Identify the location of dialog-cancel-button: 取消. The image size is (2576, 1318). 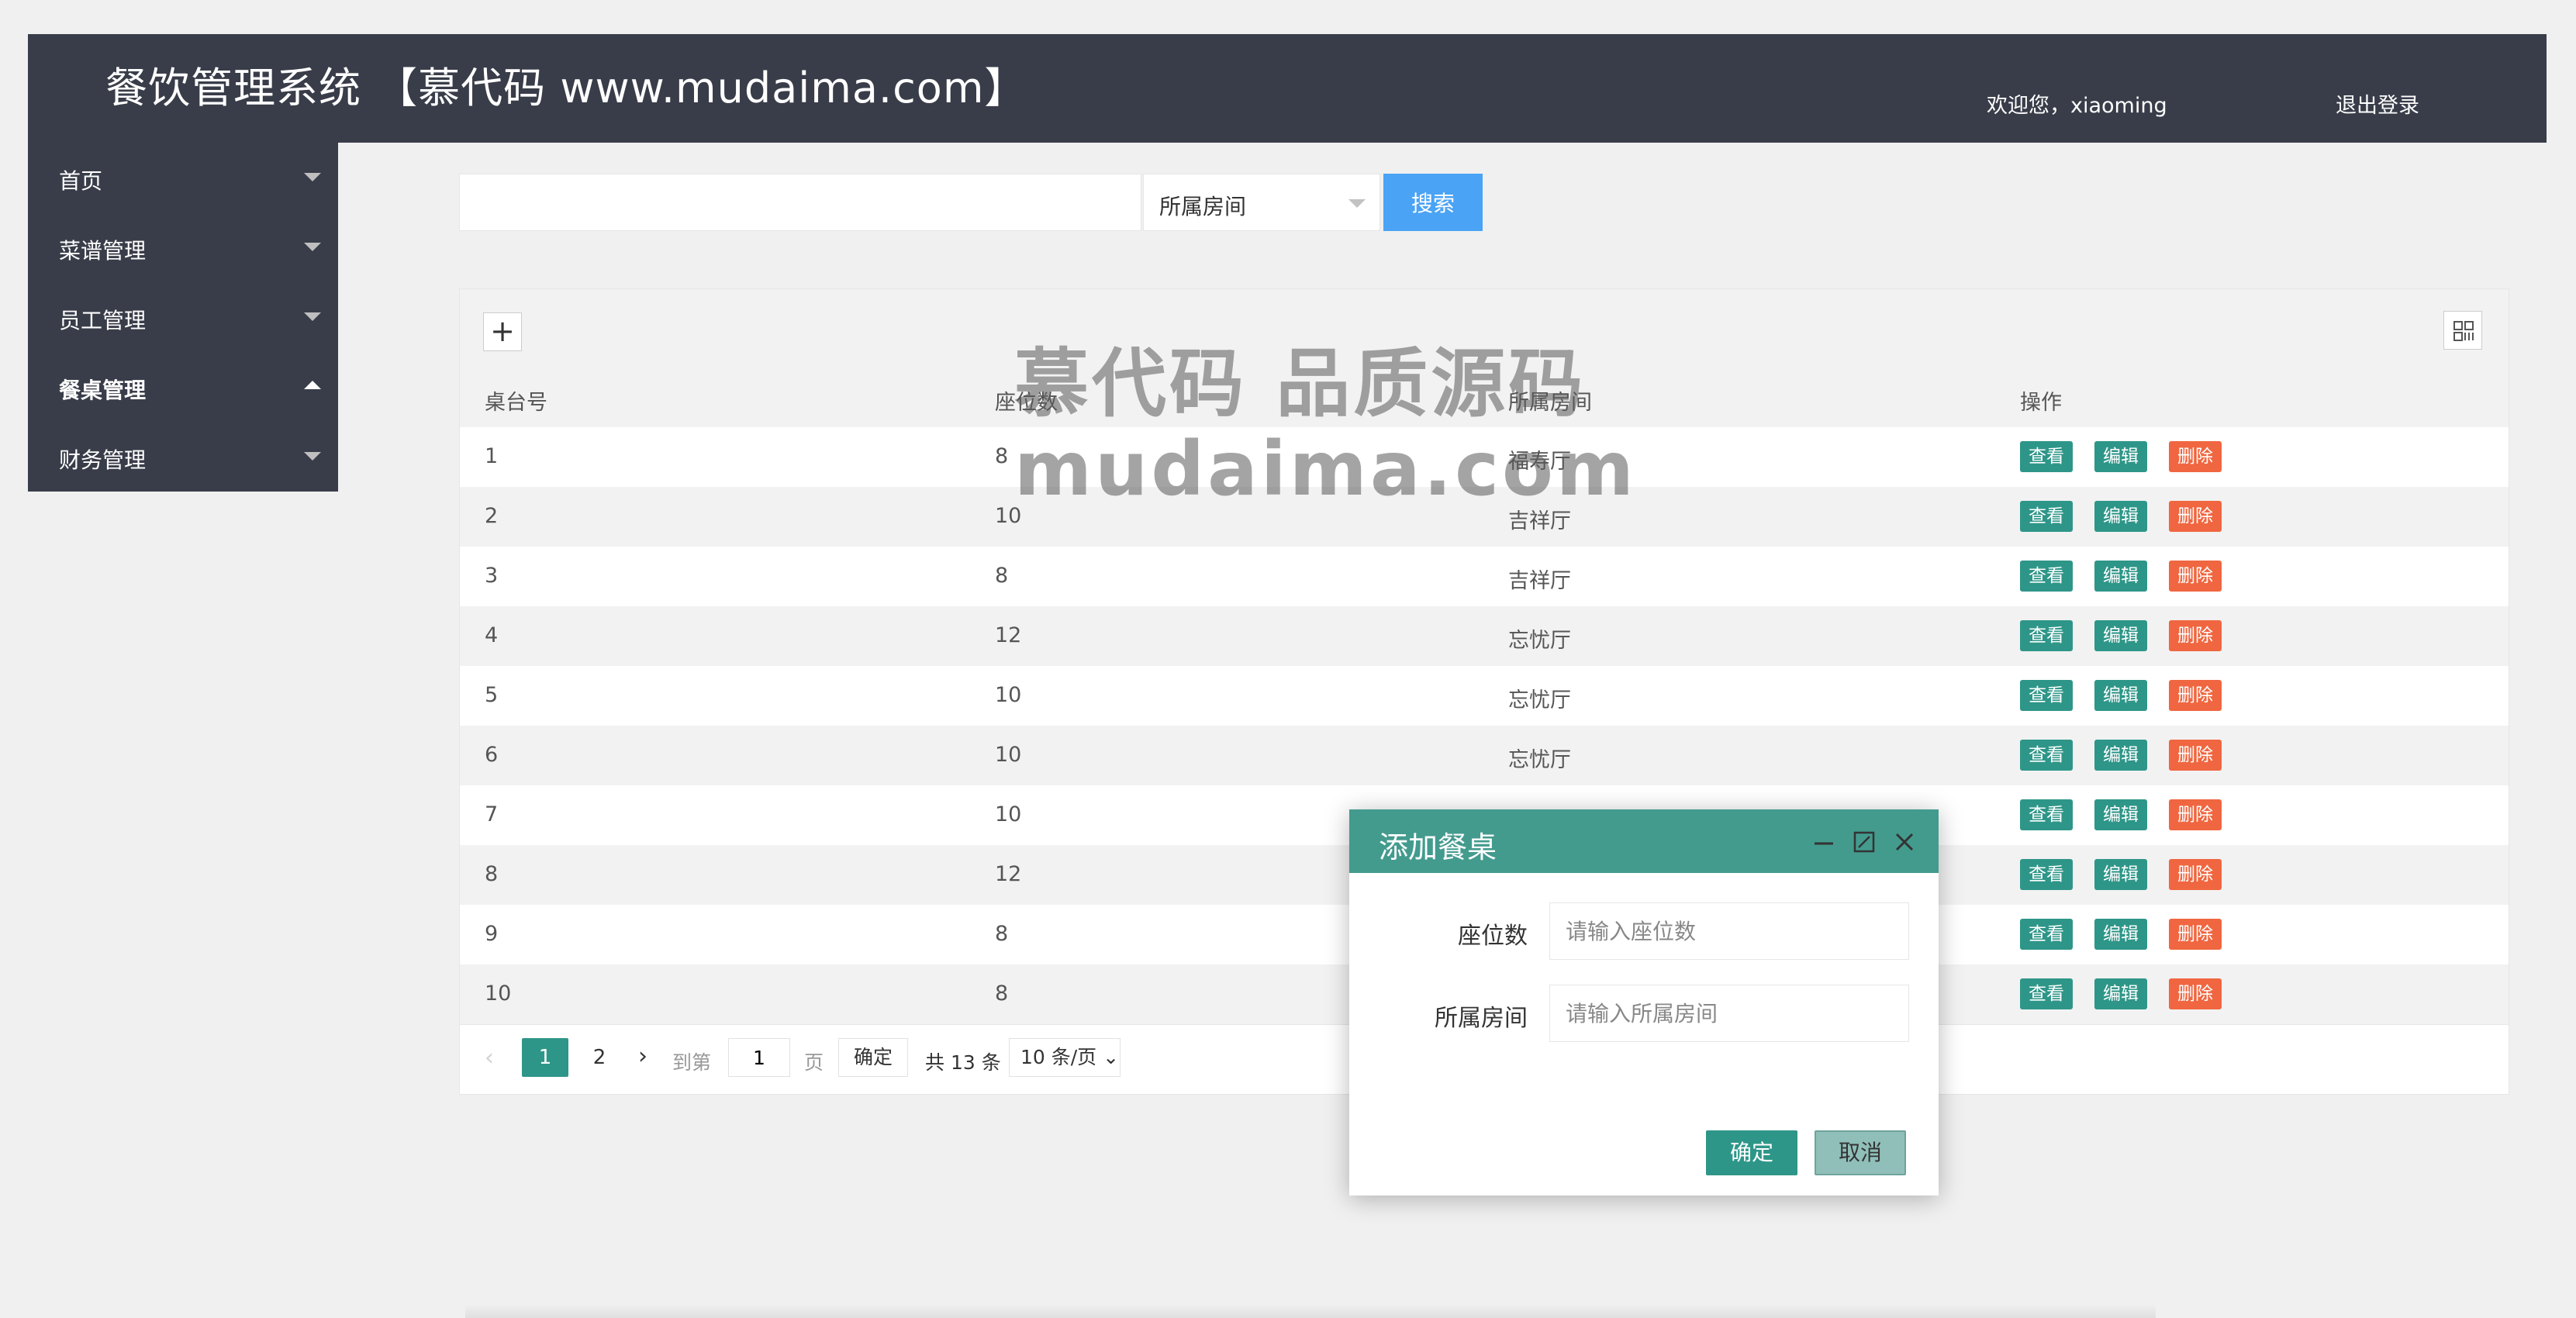
(1860, 1152).